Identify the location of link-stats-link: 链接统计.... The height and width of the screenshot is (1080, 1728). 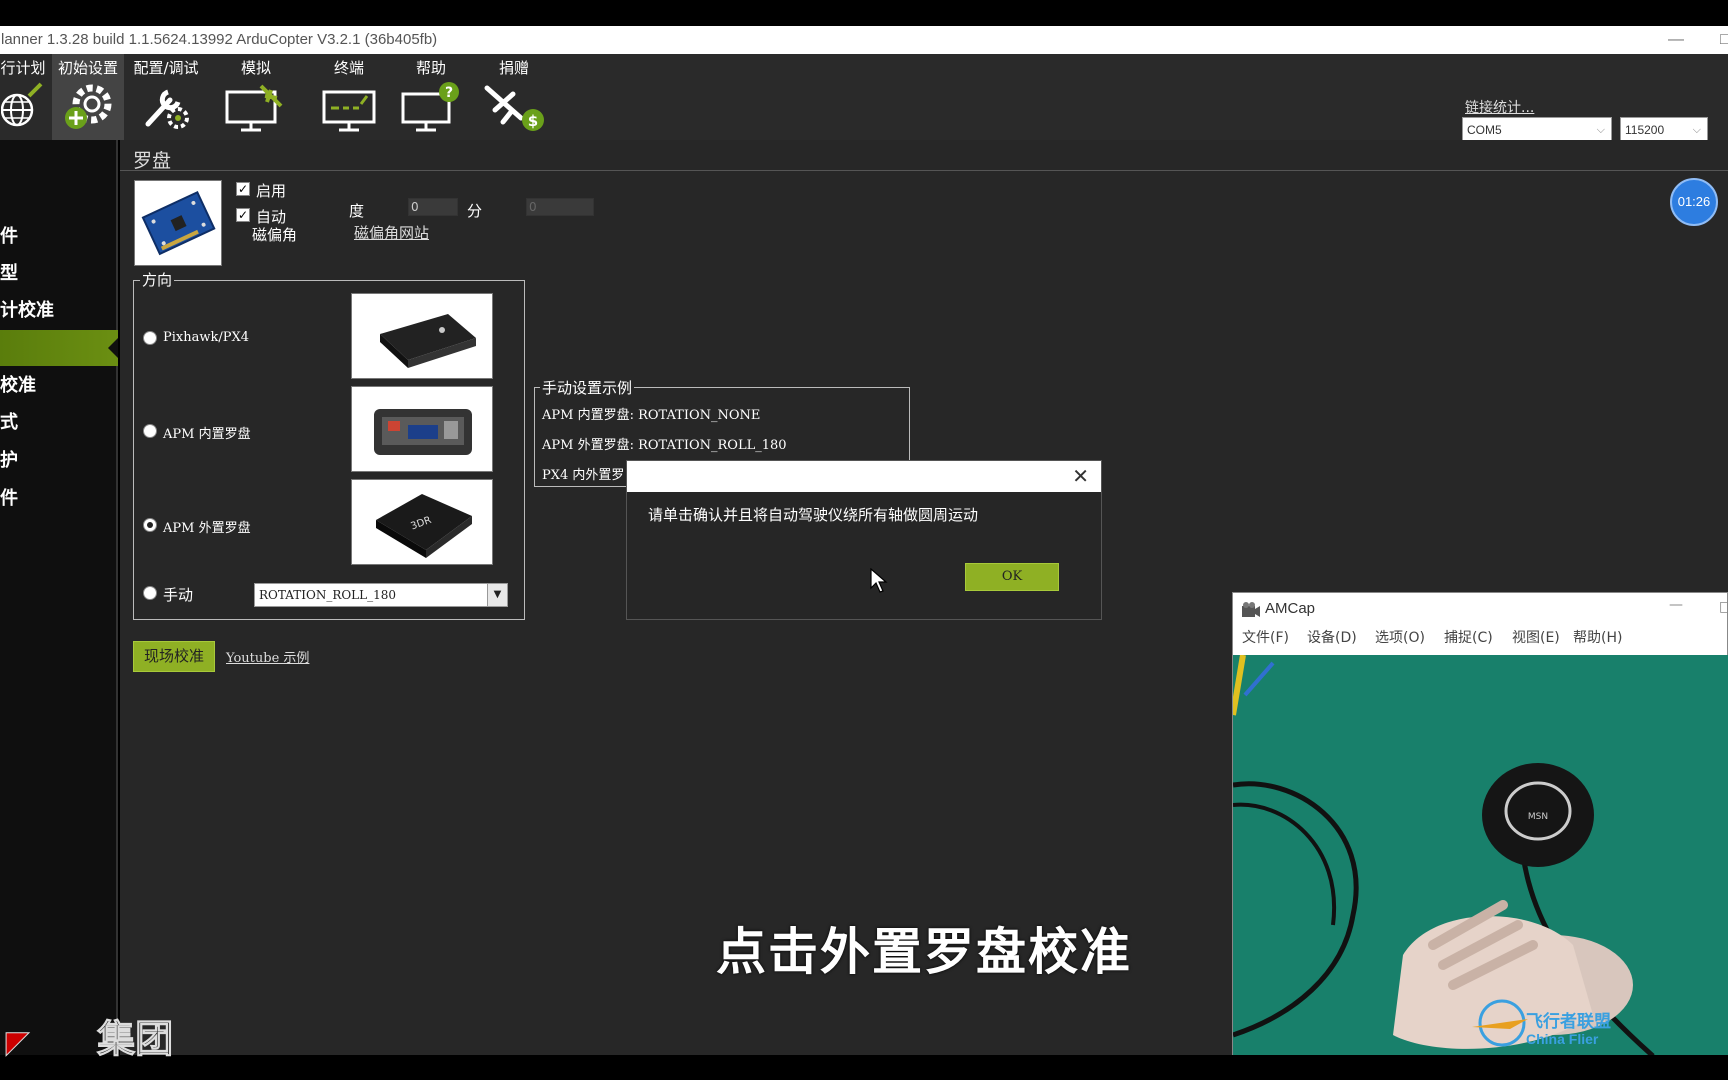
(1499, 107).